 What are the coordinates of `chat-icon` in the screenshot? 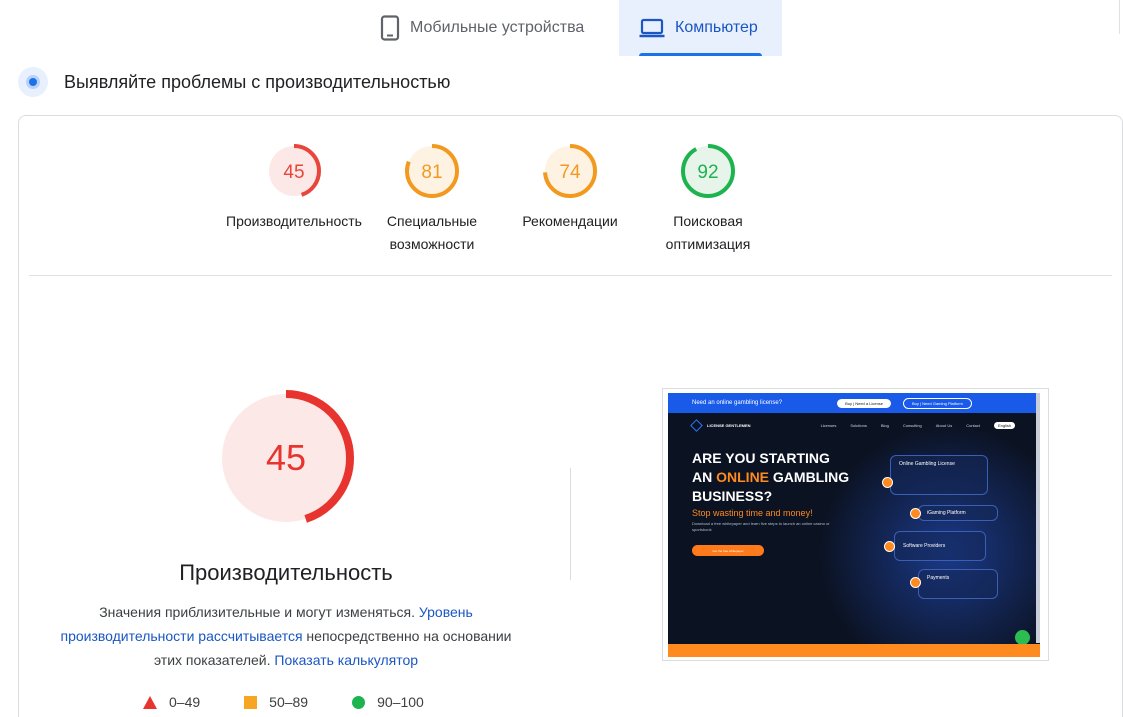 It's located at (1022, 637).